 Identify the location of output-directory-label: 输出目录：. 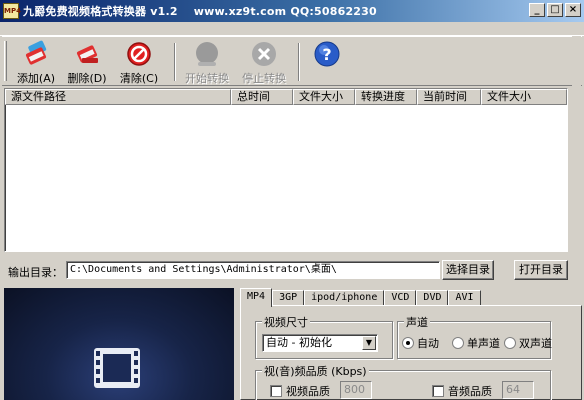
(35, 272).